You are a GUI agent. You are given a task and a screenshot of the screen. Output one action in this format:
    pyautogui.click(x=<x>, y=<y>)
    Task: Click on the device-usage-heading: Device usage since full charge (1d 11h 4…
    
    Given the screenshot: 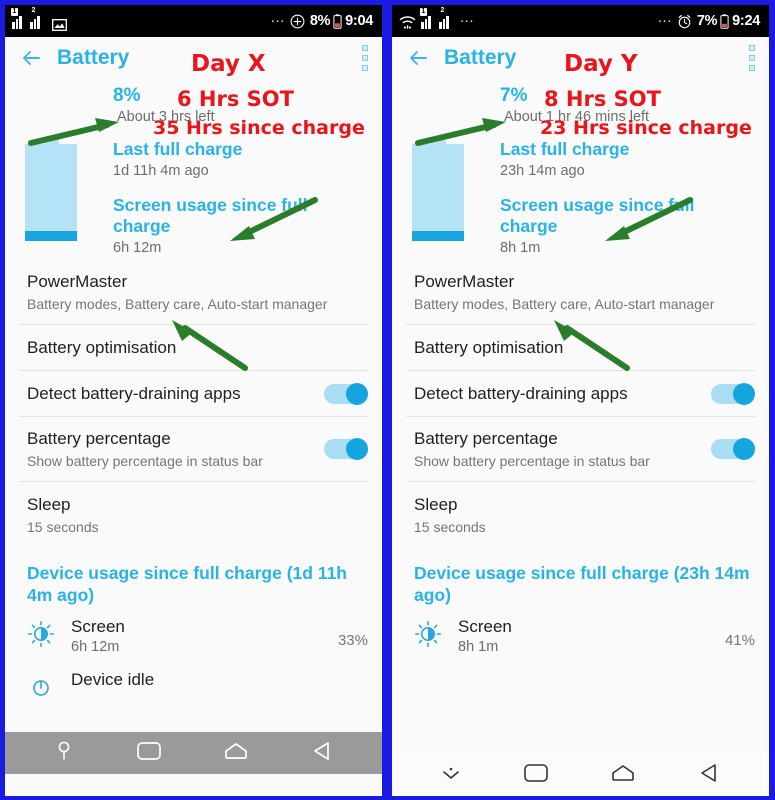 What is the action you would take?
    pyautogui.click(x=187, y=584)
    